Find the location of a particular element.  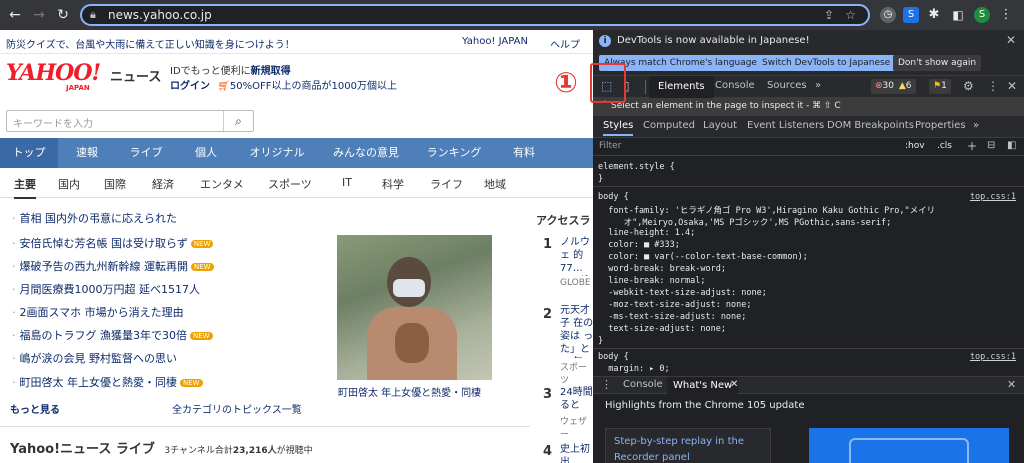

side-panel-icon: ◧ is located at coordinates (958, 15).